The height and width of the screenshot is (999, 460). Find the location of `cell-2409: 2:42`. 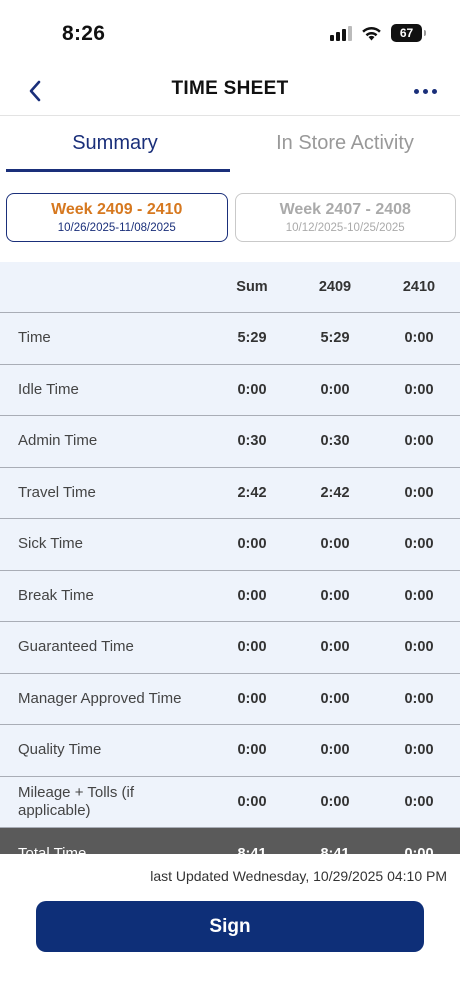

cell-2409: 2:42 is located at coordinates (335, 492).